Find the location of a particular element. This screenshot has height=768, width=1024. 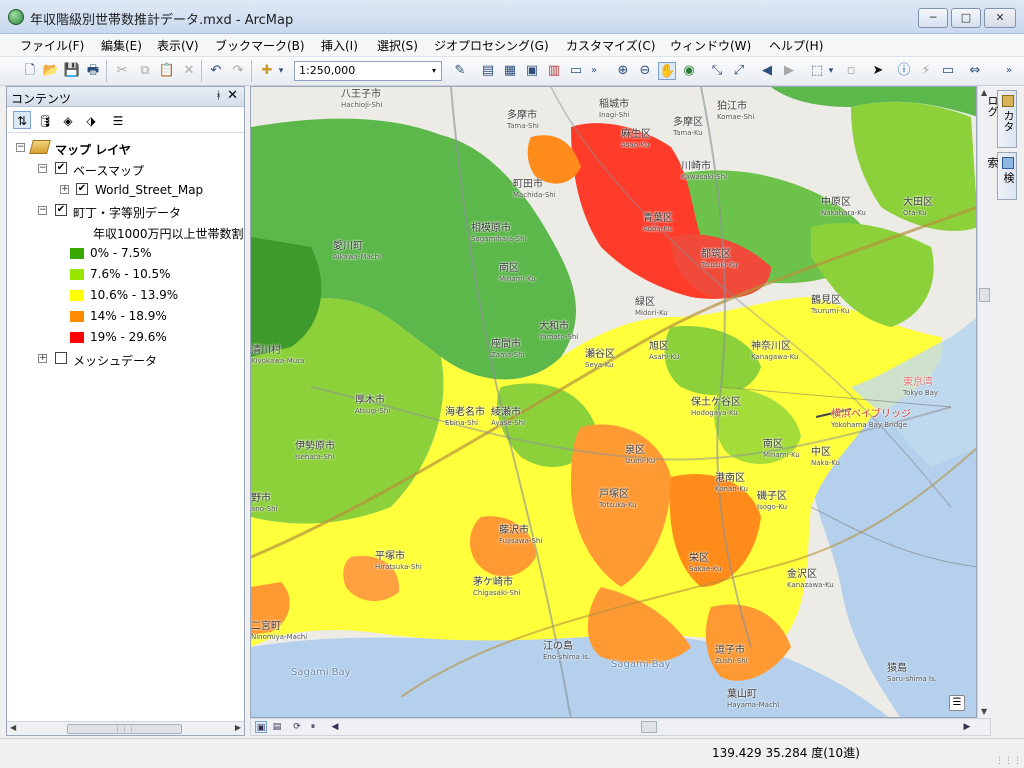

toolbox-icon: ▥ is located at coordinates (554, 71).